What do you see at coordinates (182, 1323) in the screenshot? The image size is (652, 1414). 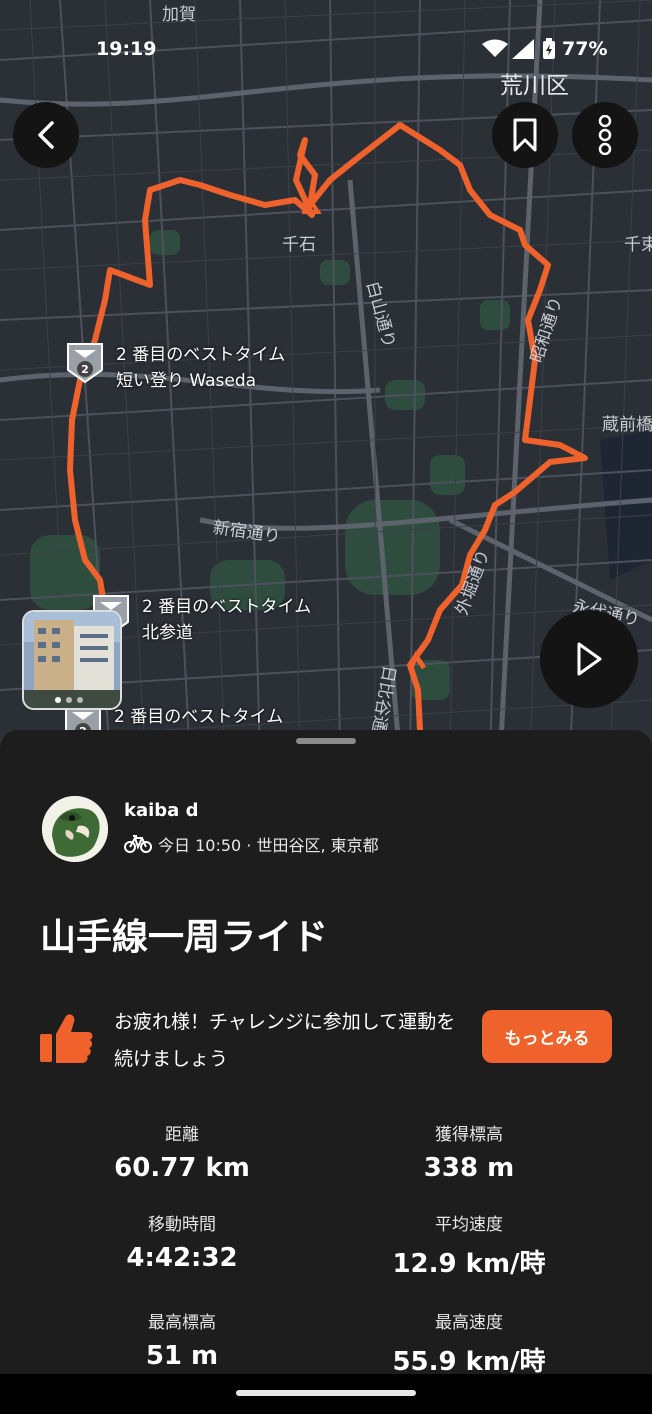 I see `stat-label: 最高標高` at bounding box center [182, 1323].